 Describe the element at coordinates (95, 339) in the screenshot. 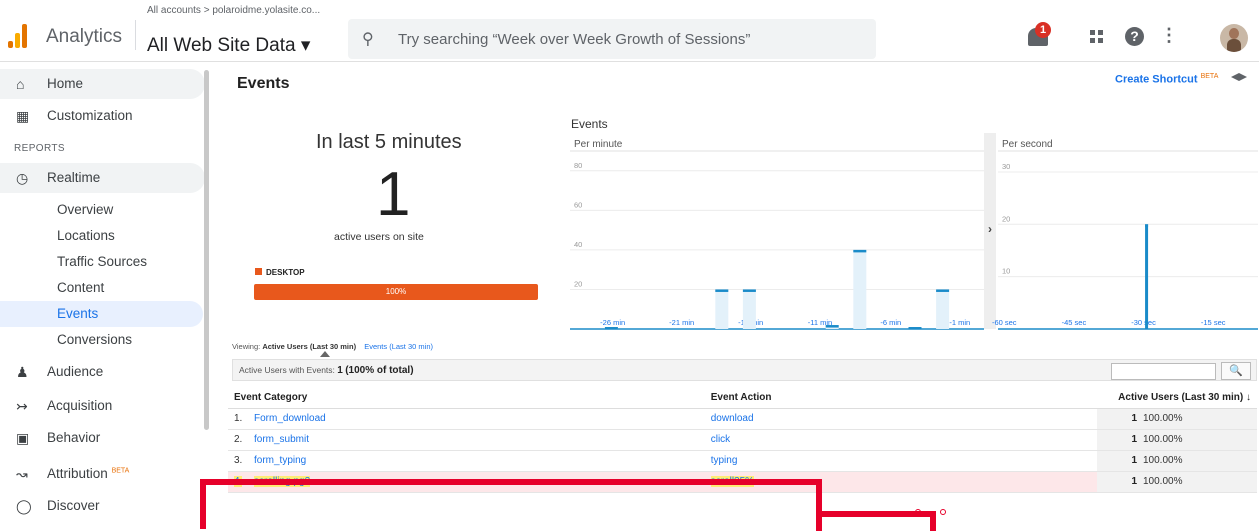

I see `sidebar-subitem-label: Conversions` at that location.